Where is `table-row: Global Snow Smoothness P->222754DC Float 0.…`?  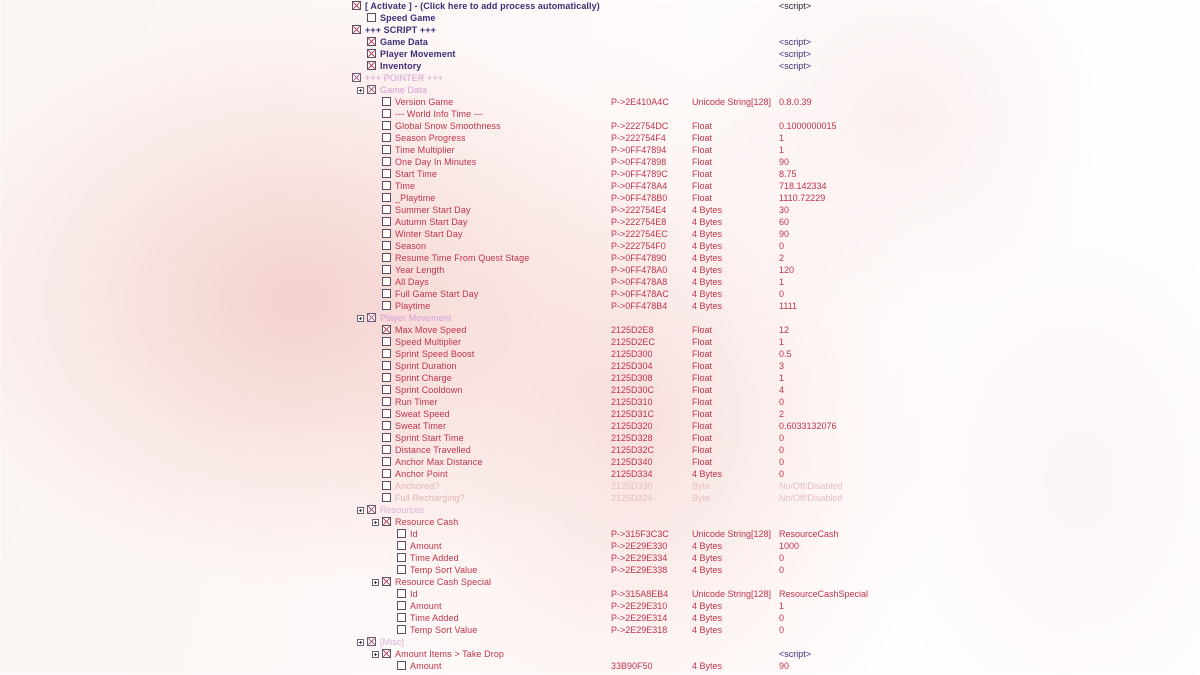
table-row: Global Snow Smoothness P->222754DC Float 0.… is located at coordinates (600, 126).